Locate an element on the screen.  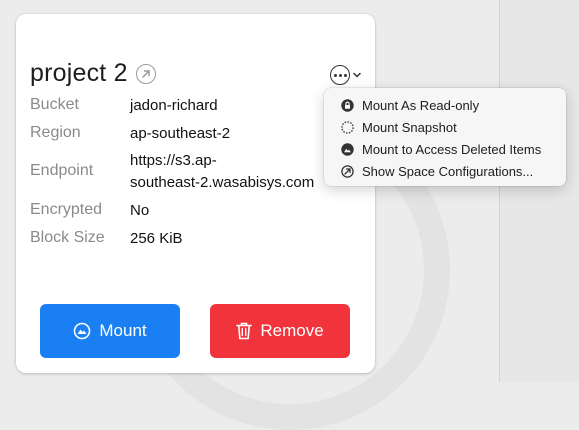
menu-item-mount-read-only: Mount As Read-only is located at coordinates (445, 105).